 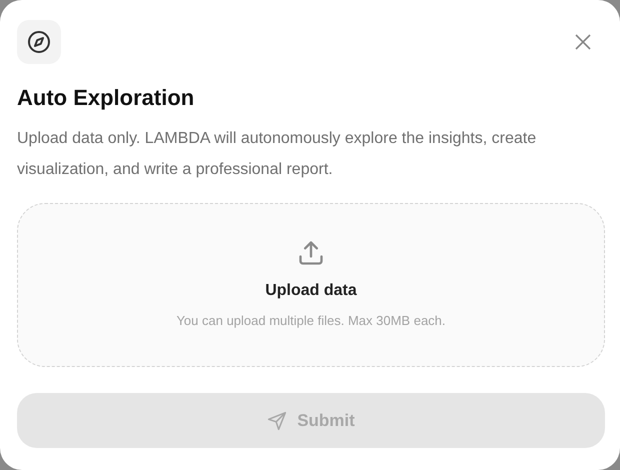 I want to click on upload-icon, so click(x=311, y=253).